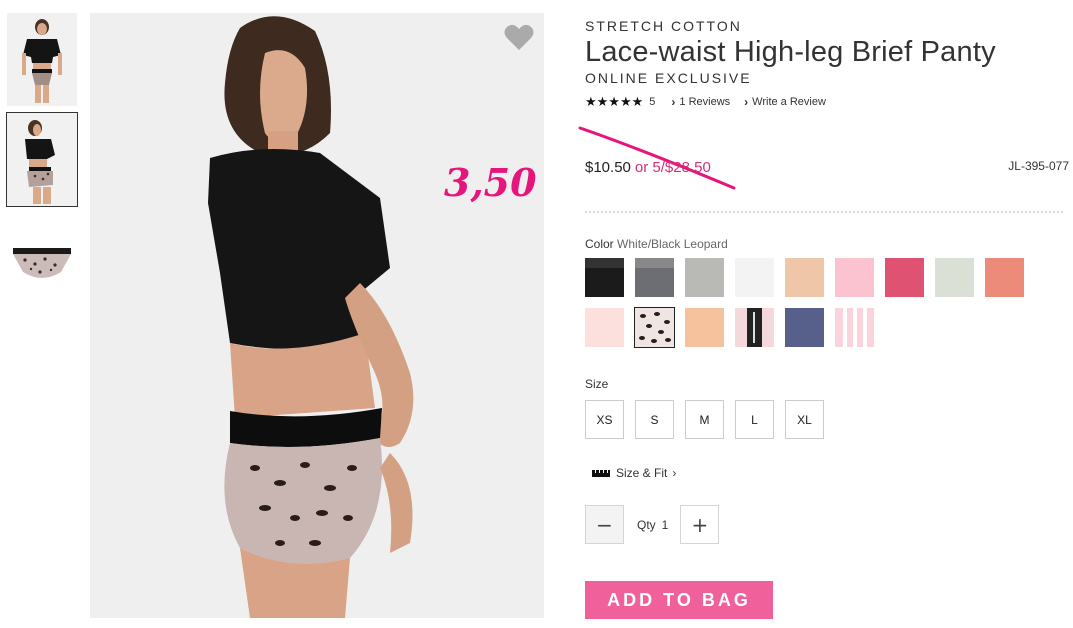 The height and width of the screenshot is (628, 1073). What do you see at coordinates (654, 327) in the screenshot?
I see `color-swatch-white-black-leopard` at bounding box center [654, 327].